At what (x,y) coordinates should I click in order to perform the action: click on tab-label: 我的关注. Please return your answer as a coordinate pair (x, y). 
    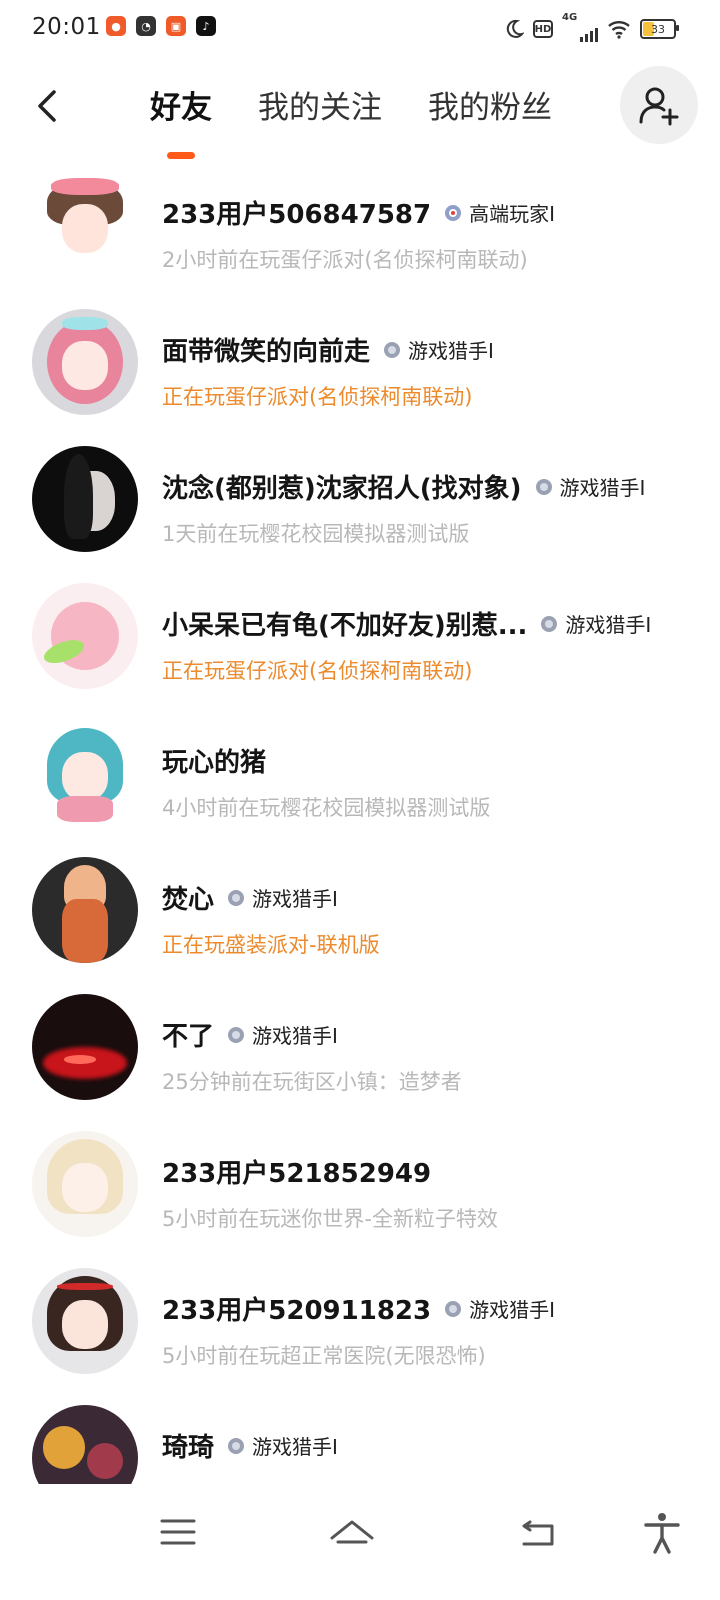
    Looking at the image, I should click on (320, 108).